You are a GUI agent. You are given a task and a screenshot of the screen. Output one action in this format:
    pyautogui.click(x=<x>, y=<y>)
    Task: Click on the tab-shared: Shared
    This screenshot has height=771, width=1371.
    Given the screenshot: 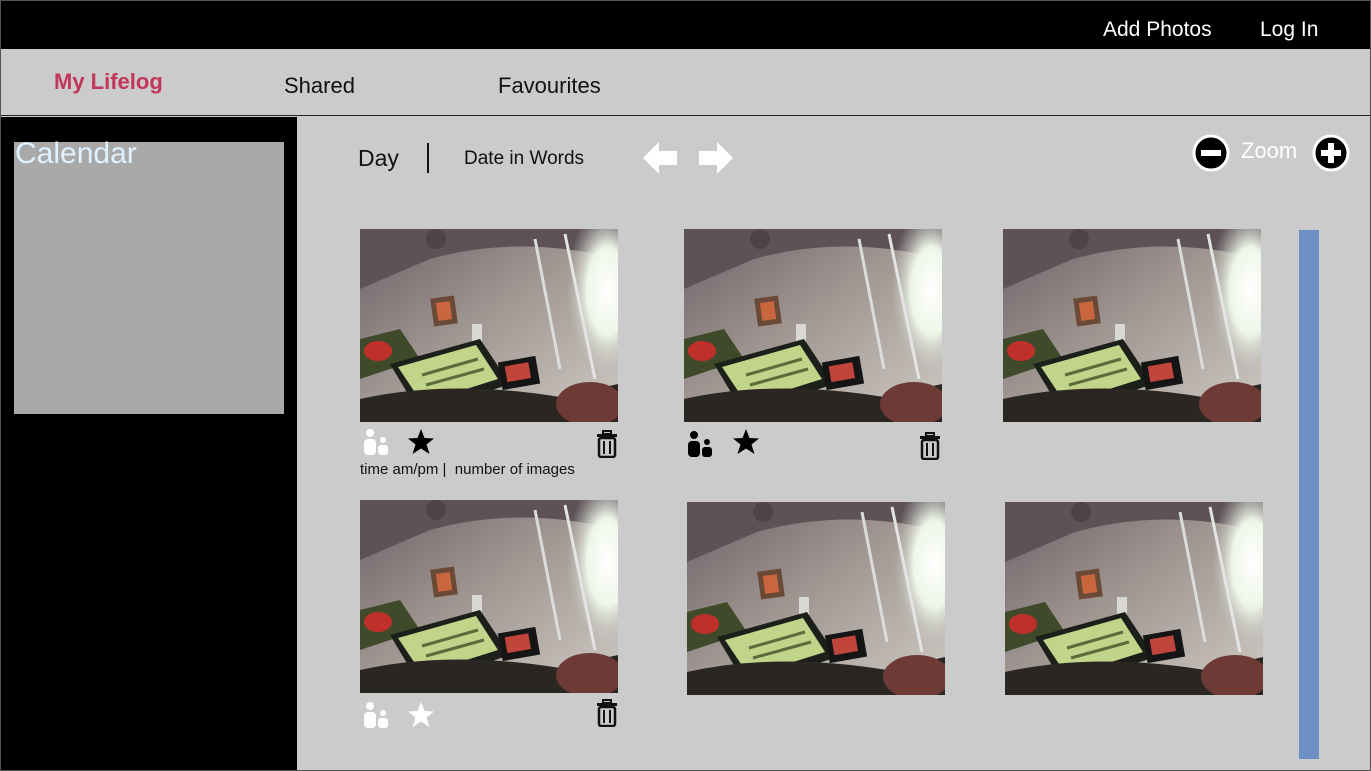 What is the action you would take?
    pyautogui.click(x=319, y=86)
    